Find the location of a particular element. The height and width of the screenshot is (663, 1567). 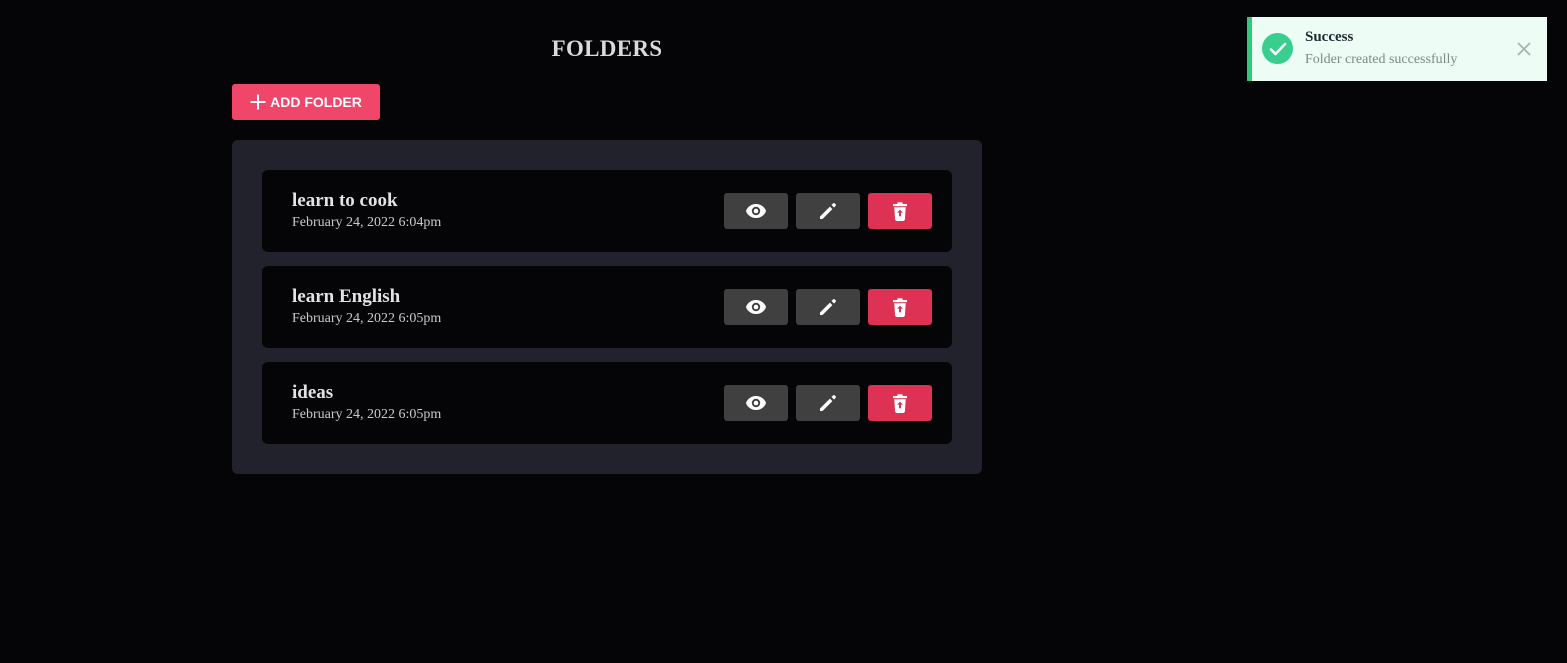

folder-card: learn to cook February 24, 2022 6:04pm is located at coordinates (607, 211).